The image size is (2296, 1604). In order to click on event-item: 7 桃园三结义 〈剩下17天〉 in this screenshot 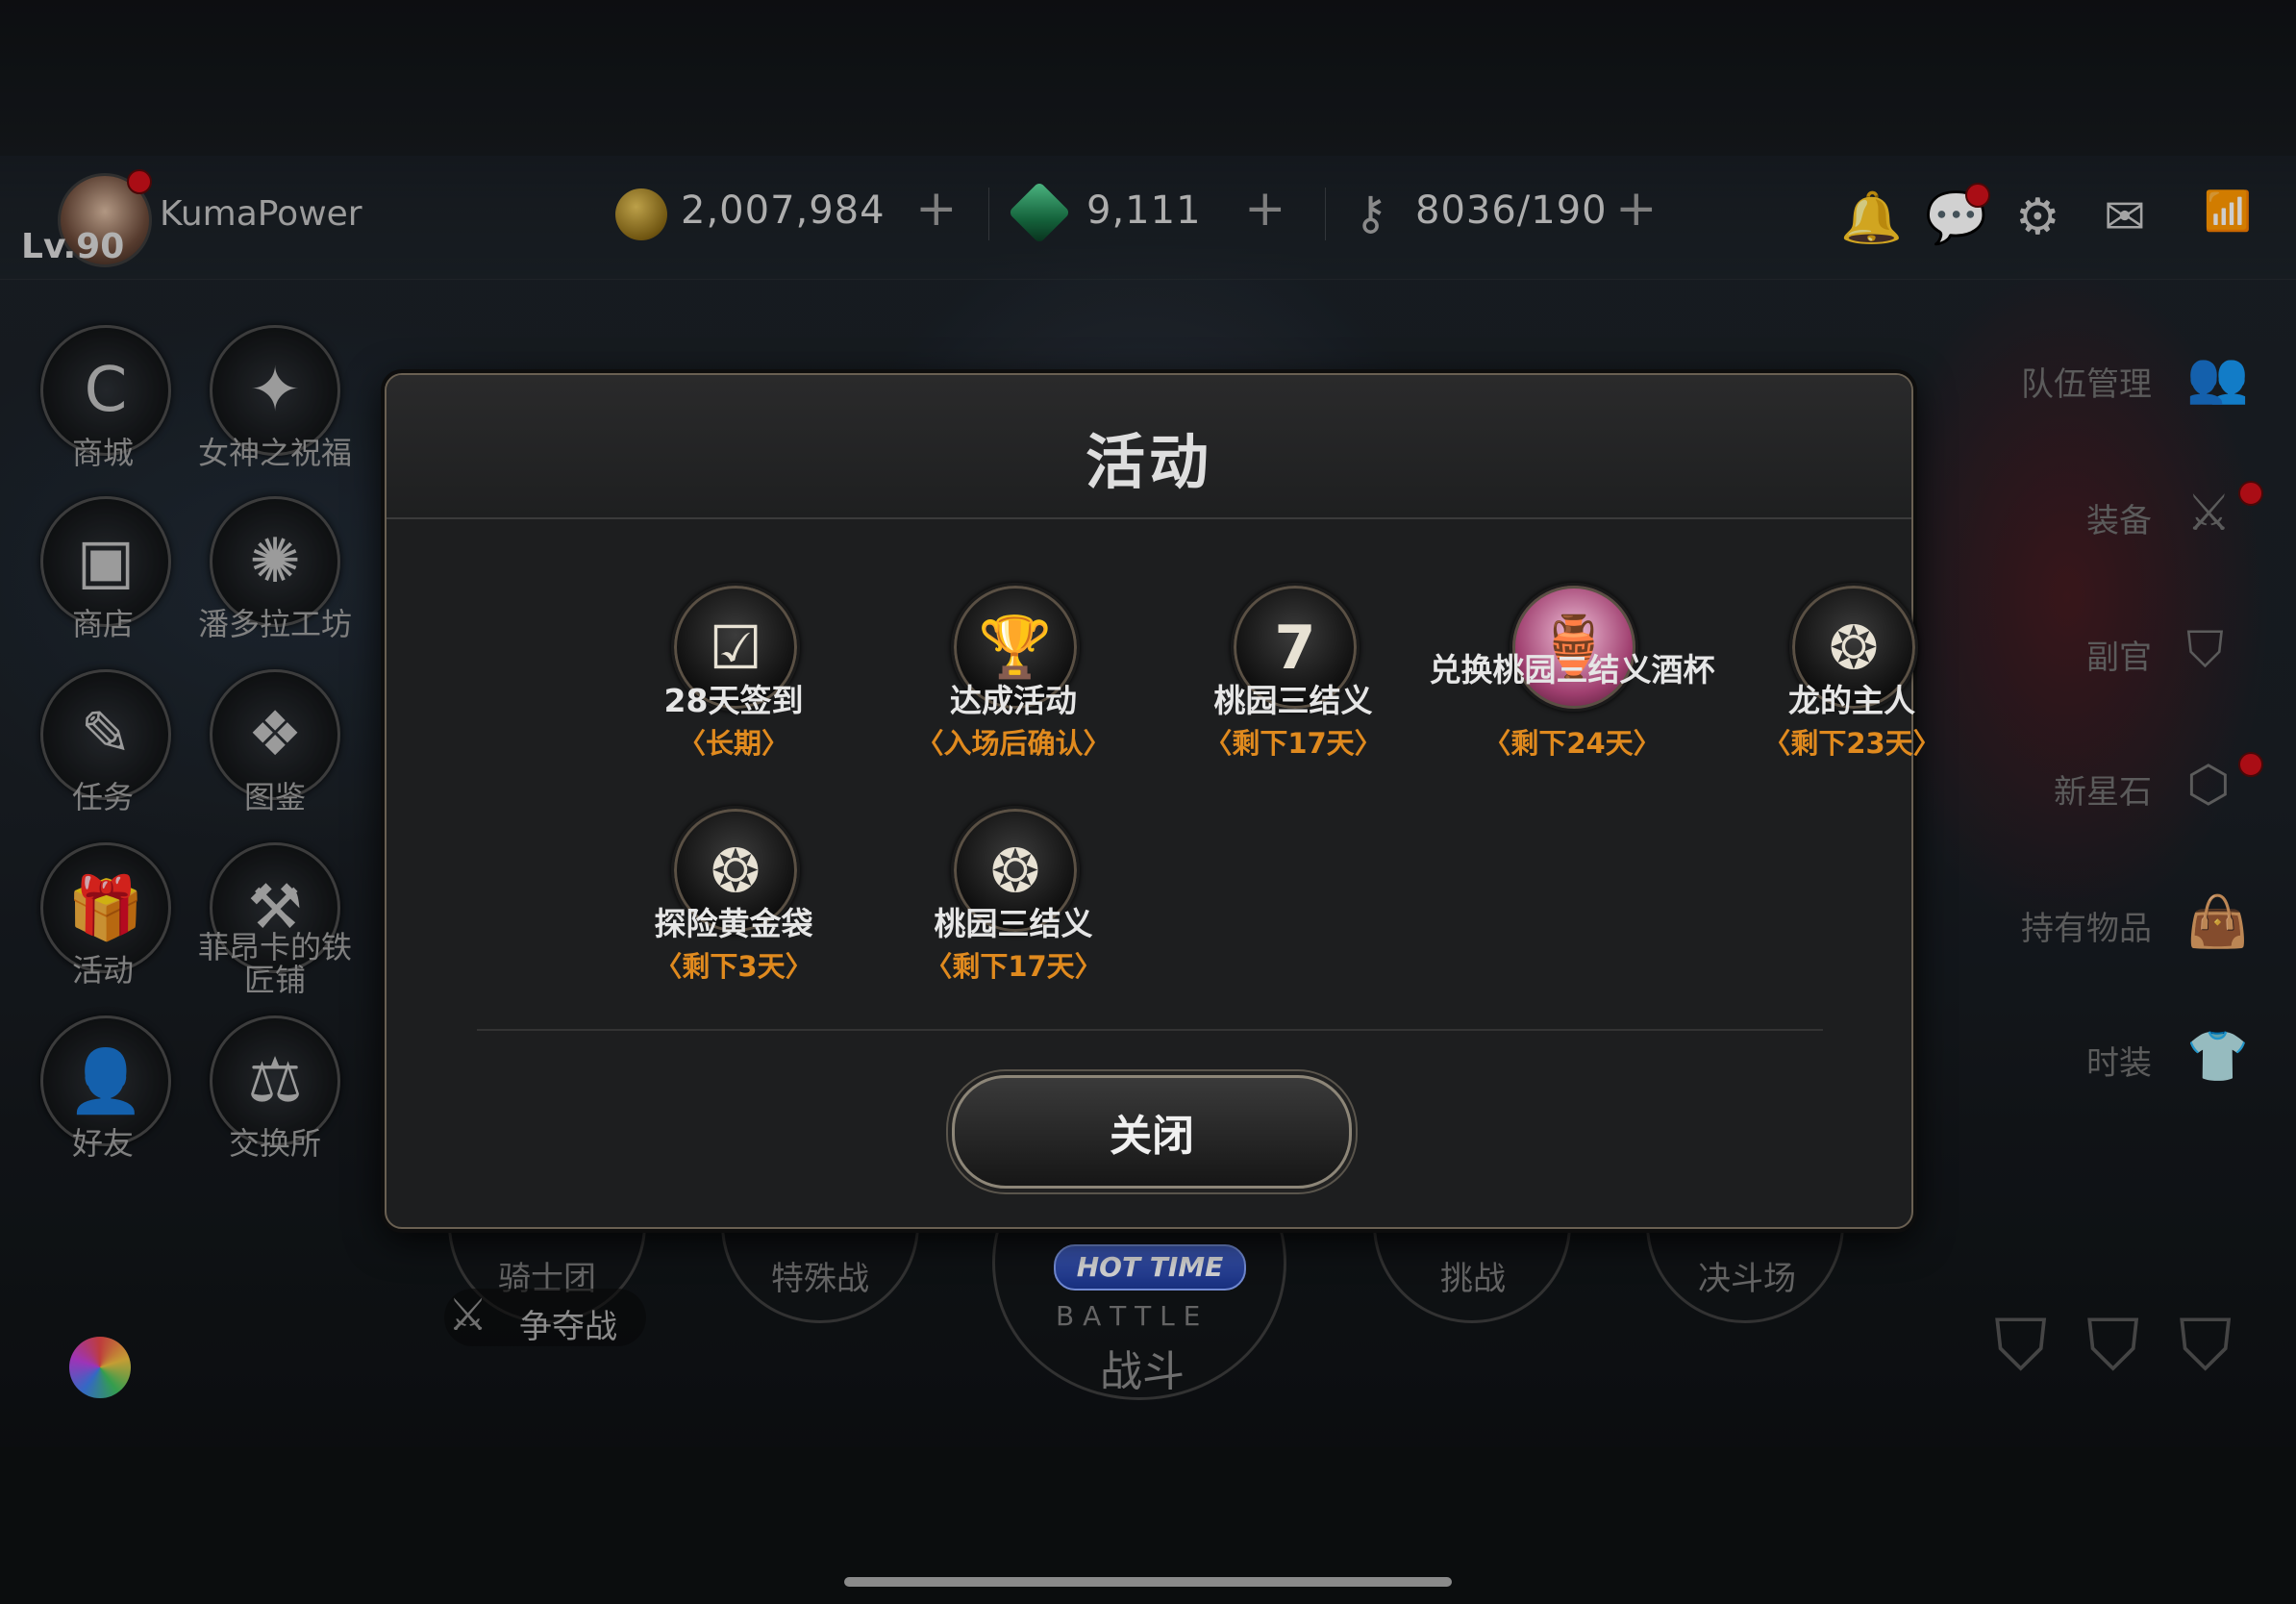, I will do `click(1293, 679)`.